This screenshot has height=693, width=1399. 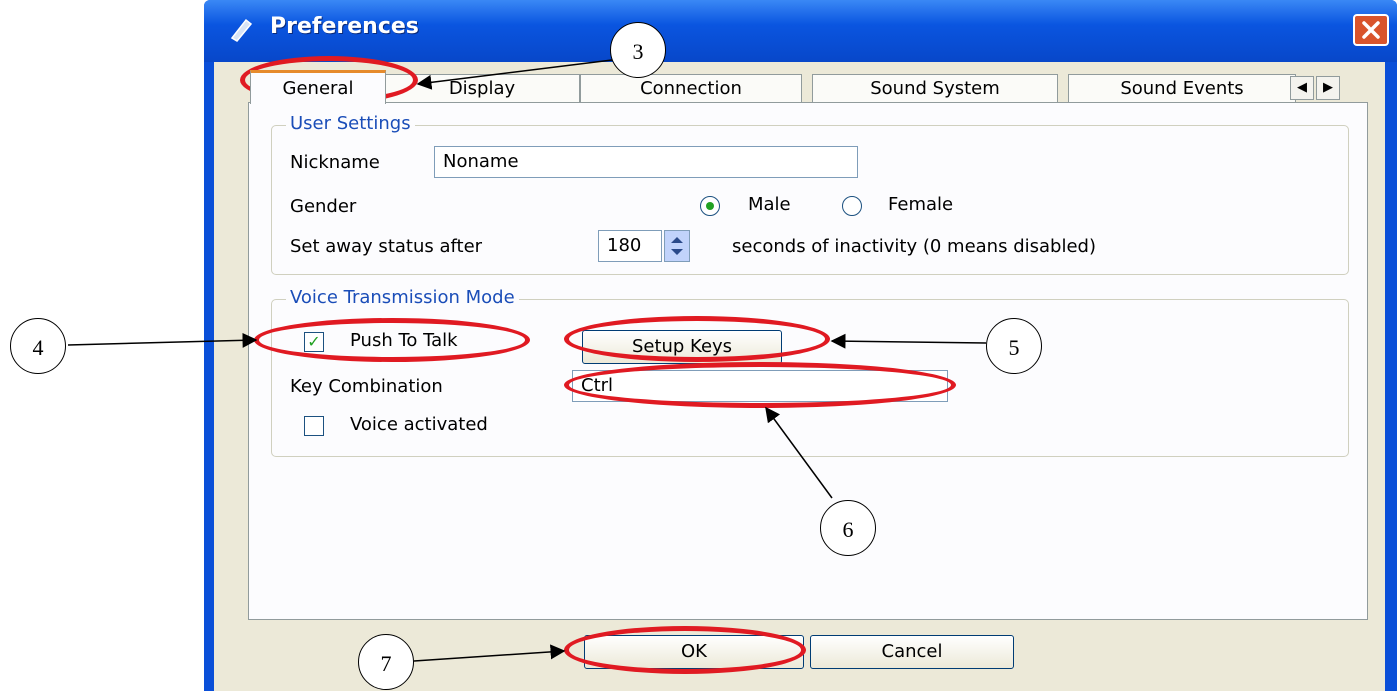 I want to click on callout-6: 6, so click(x=848, y=528).